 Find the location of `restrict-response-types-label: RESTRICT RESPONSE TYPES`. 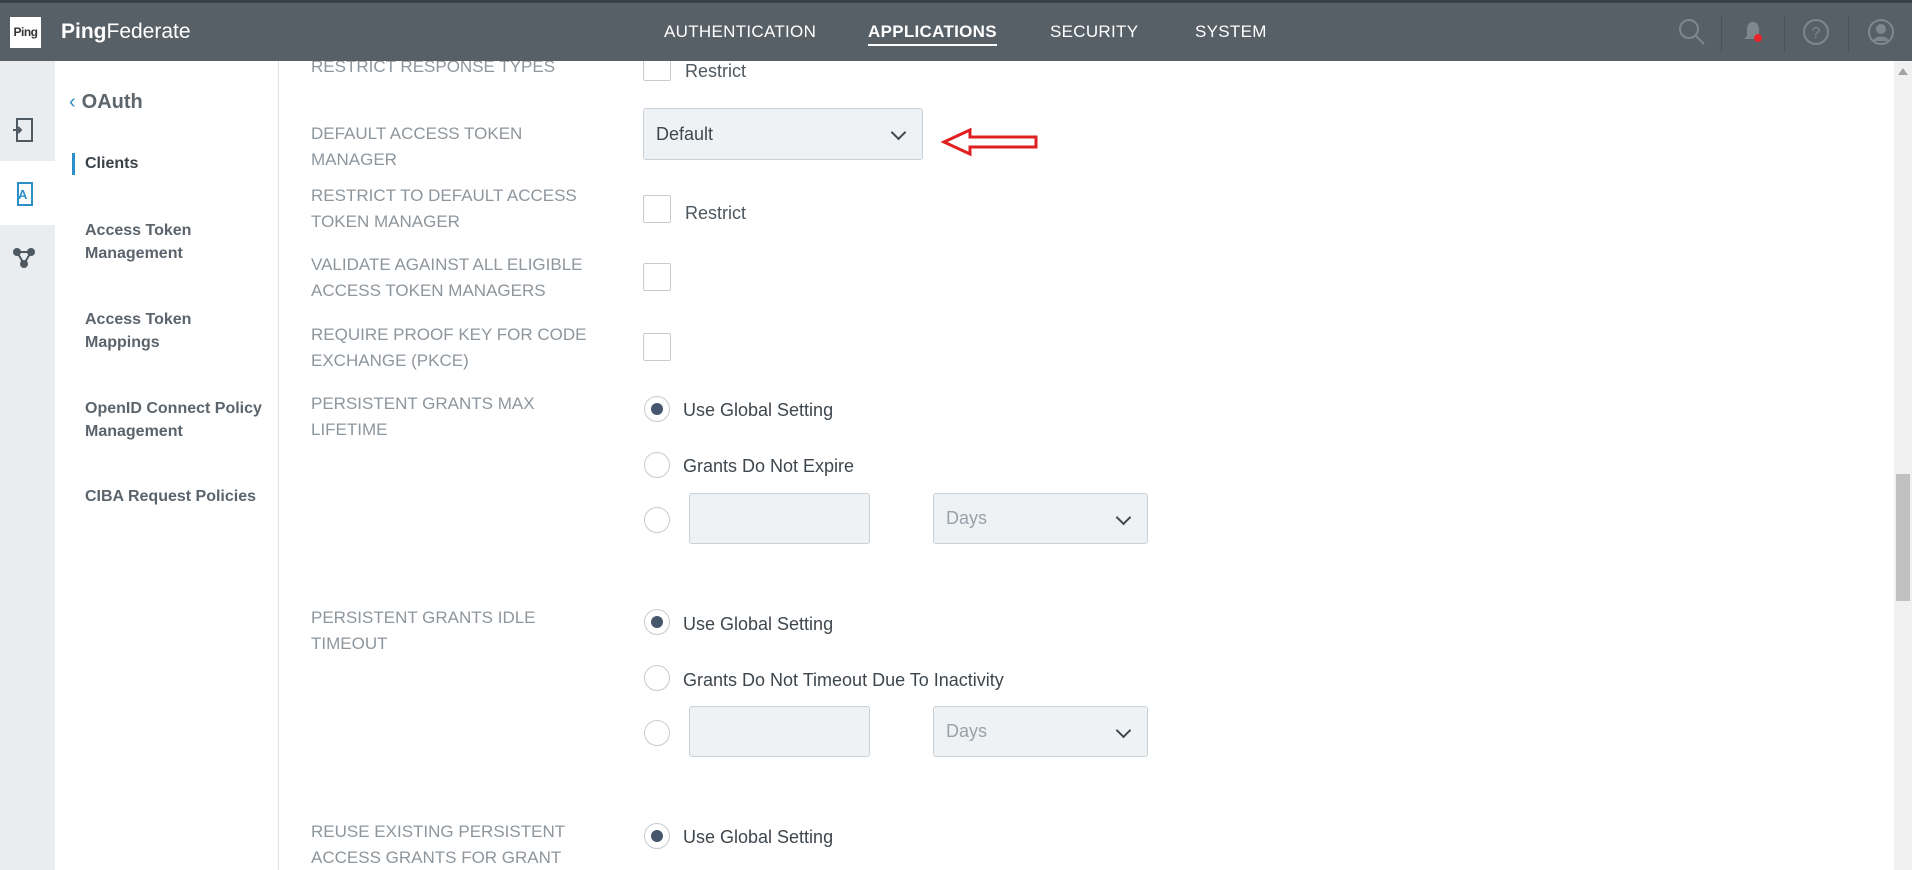

restrict-response-types-label: RESTRICT RESPONSE TYPES is located at coordinates (433, 68).